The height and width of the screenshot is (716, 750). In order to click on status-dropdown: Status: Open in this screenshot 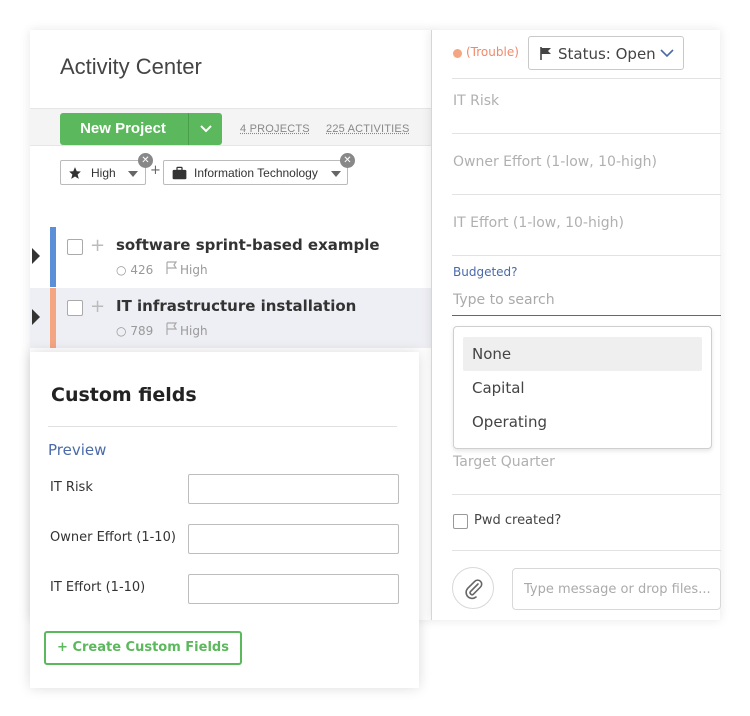, I will do `click(606, 53)`.